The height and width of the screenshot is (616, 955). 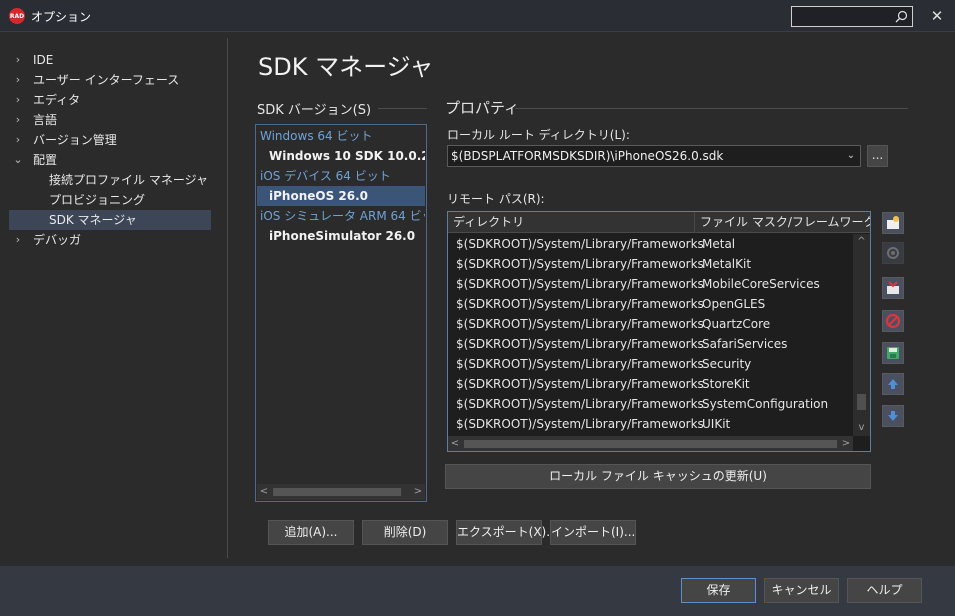 I want to click on new-path-button, so click(x=893, y=223).